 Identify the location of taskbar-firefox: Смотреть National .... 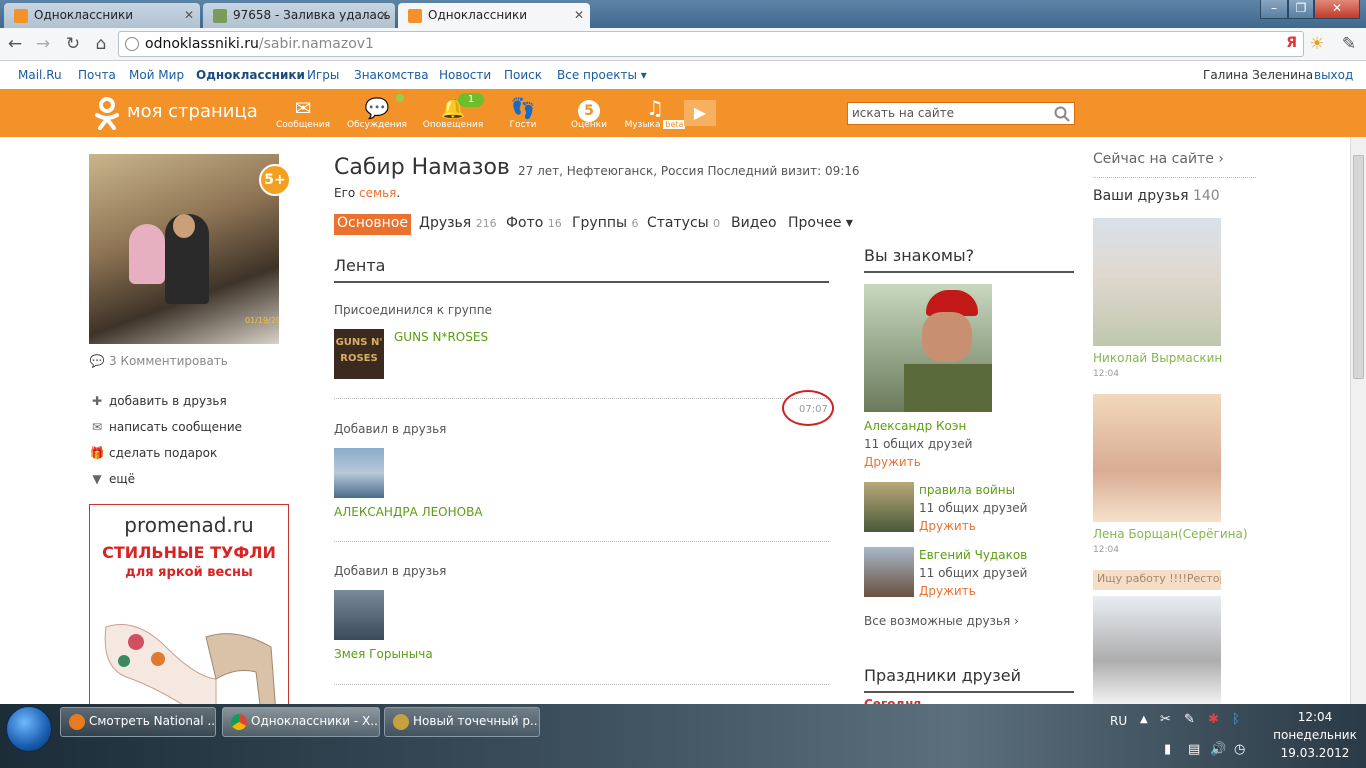
(138, 722).